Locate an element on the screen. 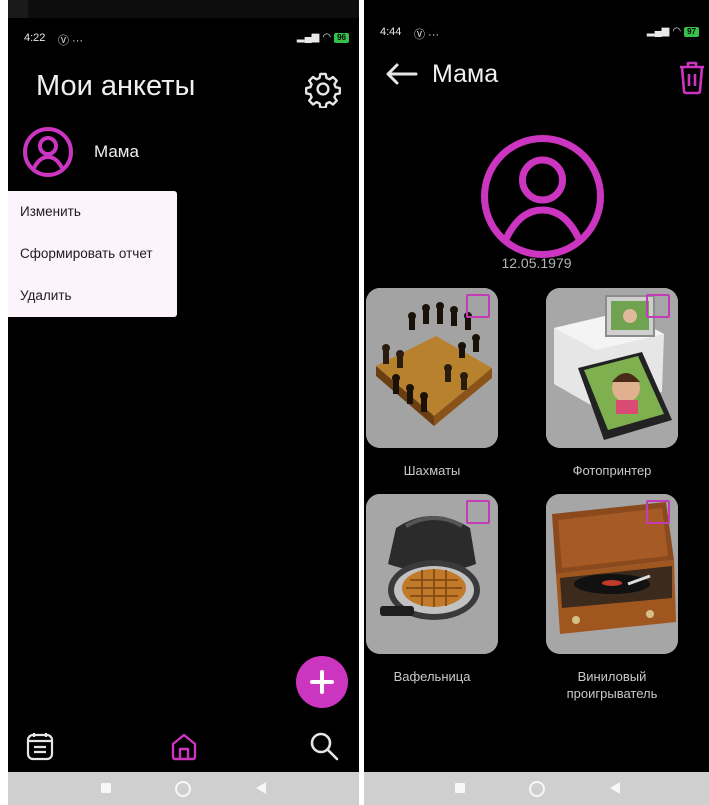 Image resolution: width=709 pixels, height=805 pixels. battery-icon: 96 is located at coordinates (341, 37).